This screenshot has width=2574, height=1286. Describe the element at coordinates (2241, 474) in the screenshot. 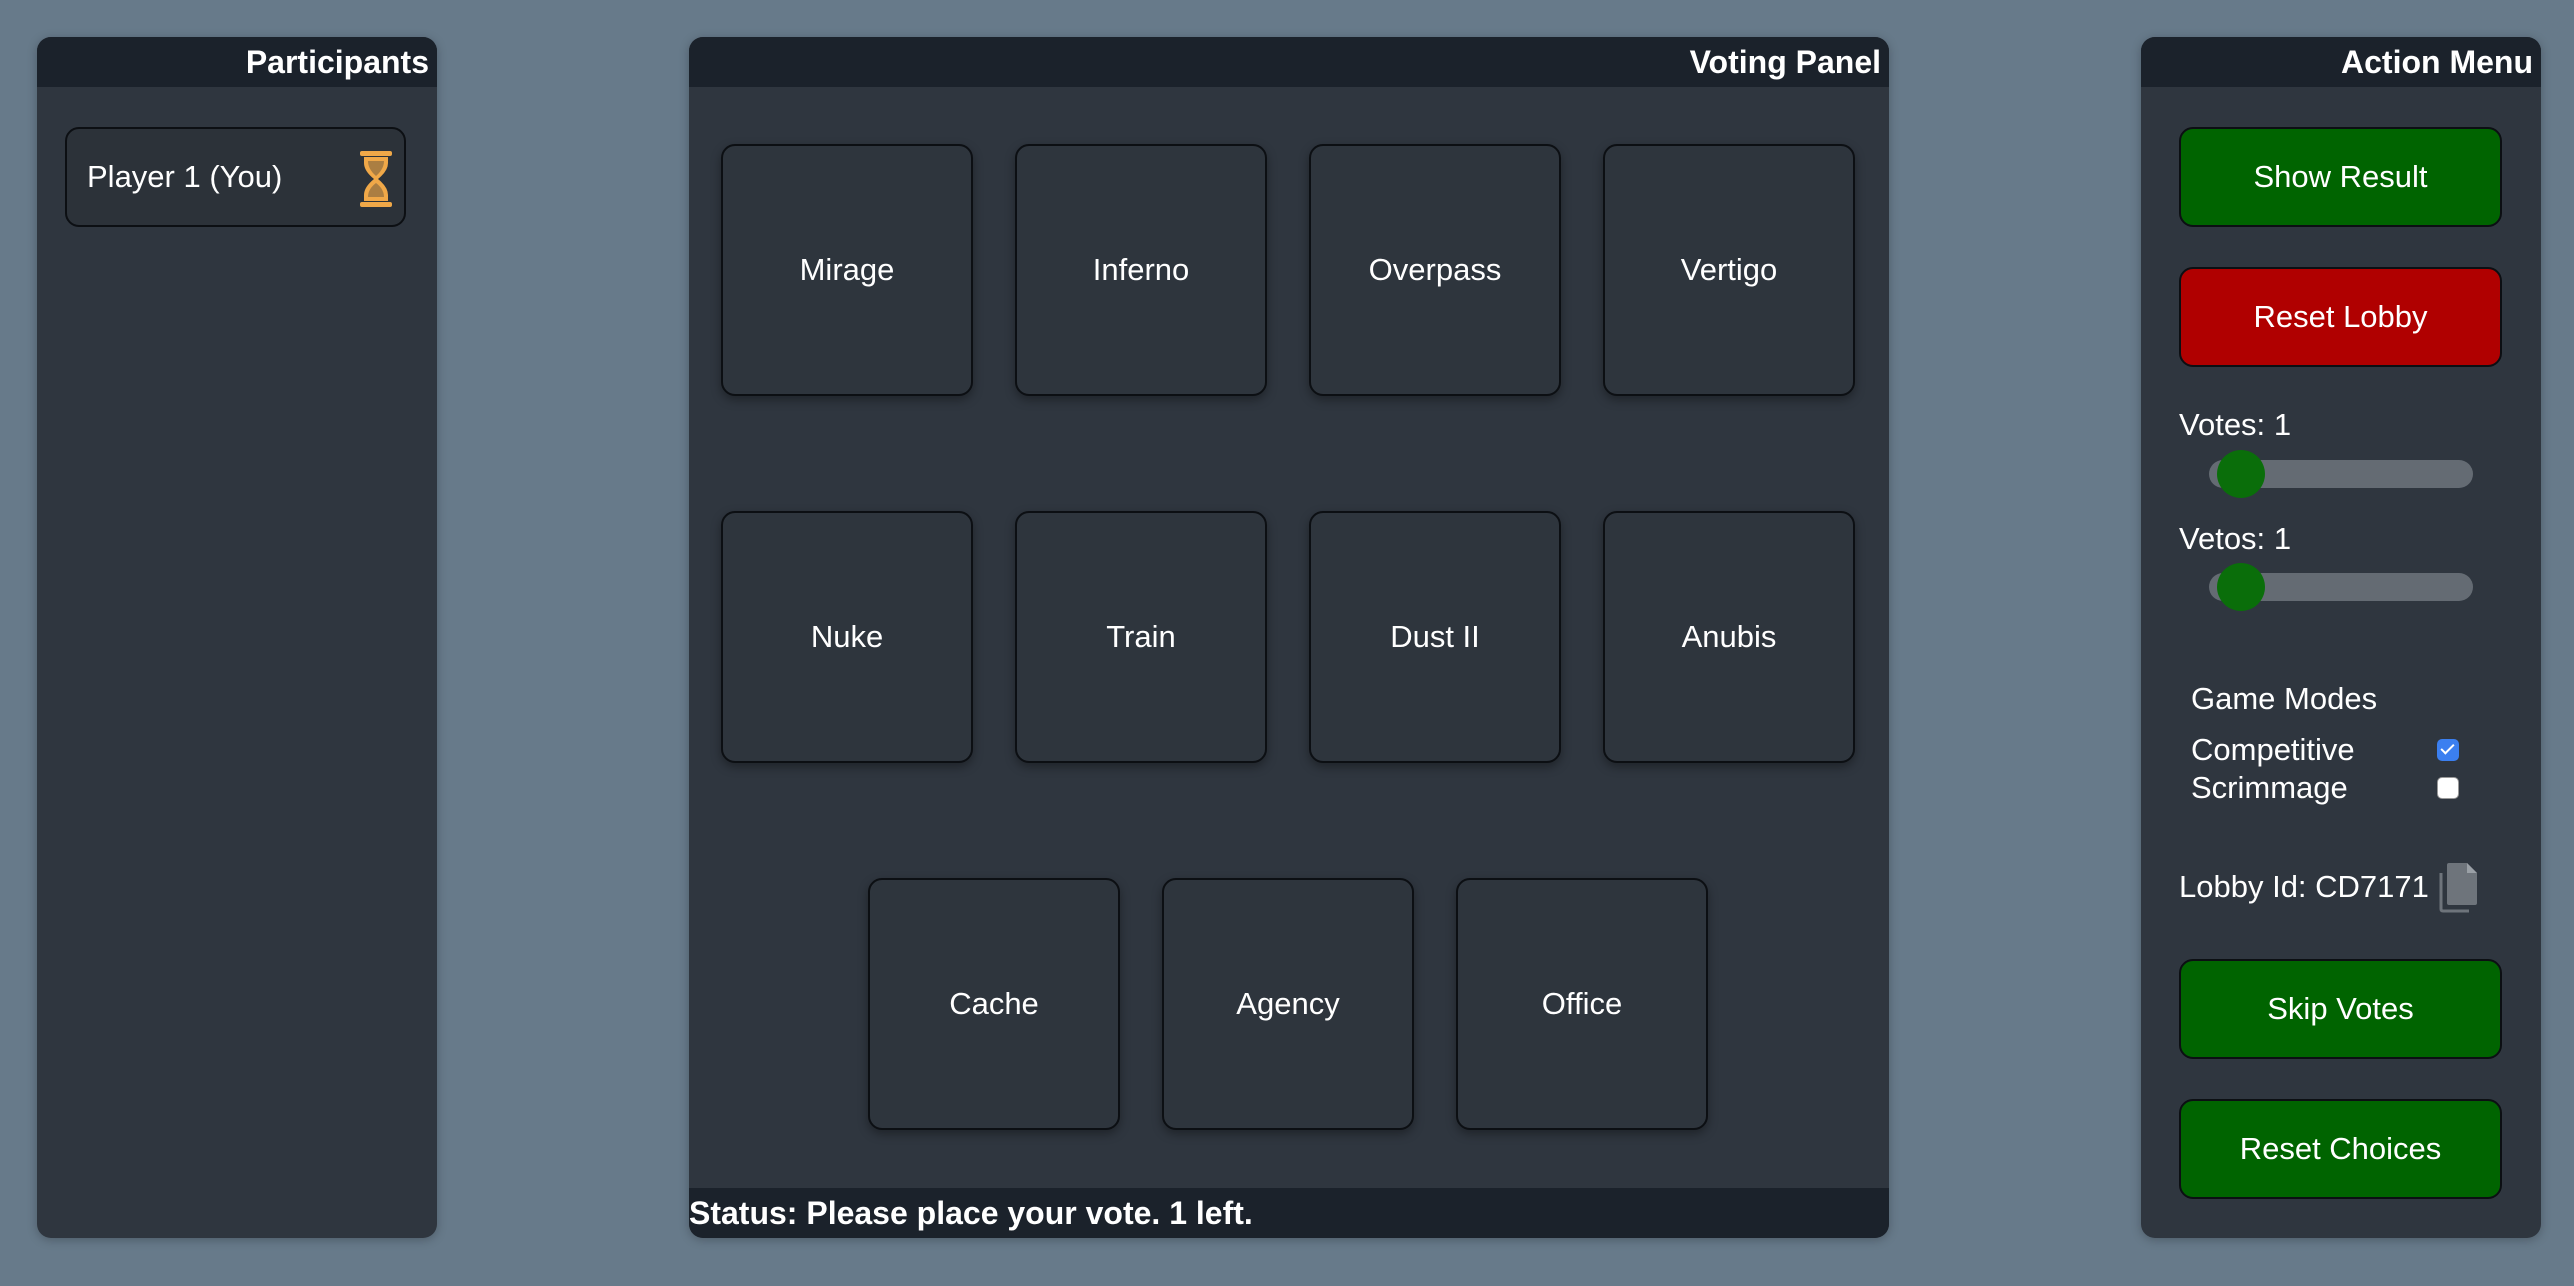

I see `votes-slider-thumb` at that location.